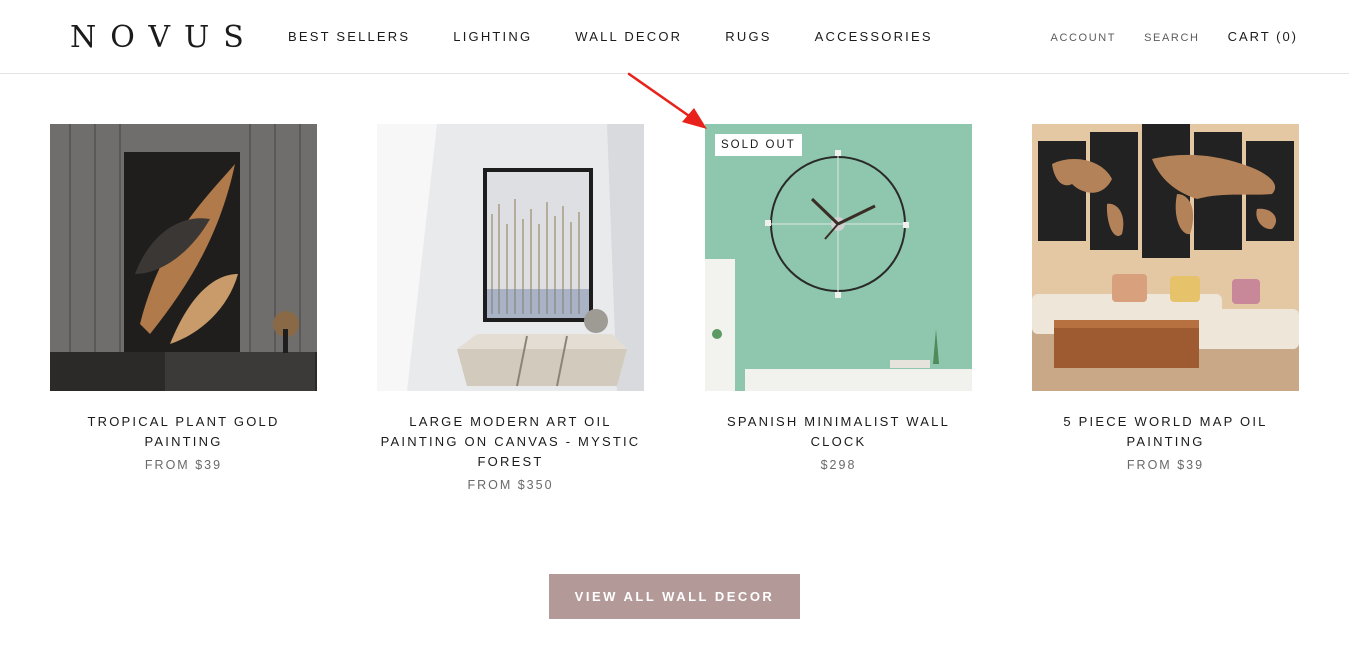  I want to click on annotation-arrow-icon, so click(667, 100).